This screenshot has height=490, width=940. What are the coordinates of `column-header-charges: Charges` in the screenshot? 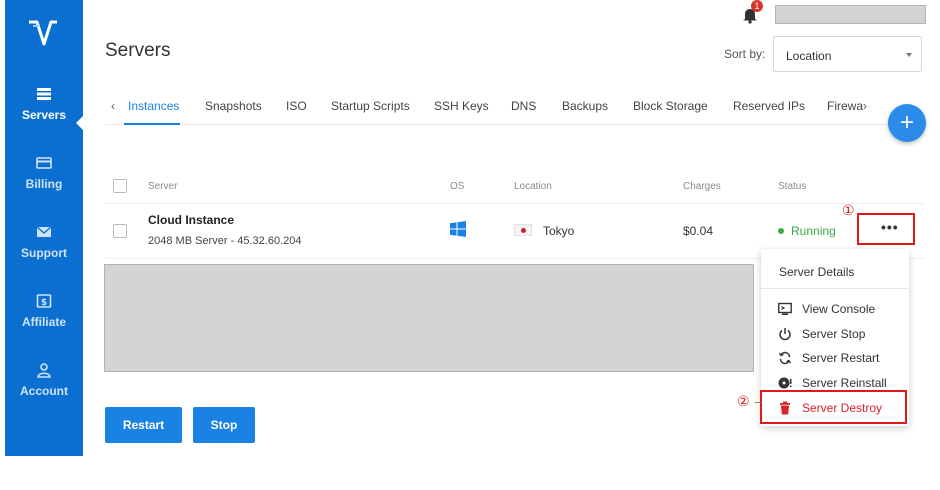 It's located at (702, 186).